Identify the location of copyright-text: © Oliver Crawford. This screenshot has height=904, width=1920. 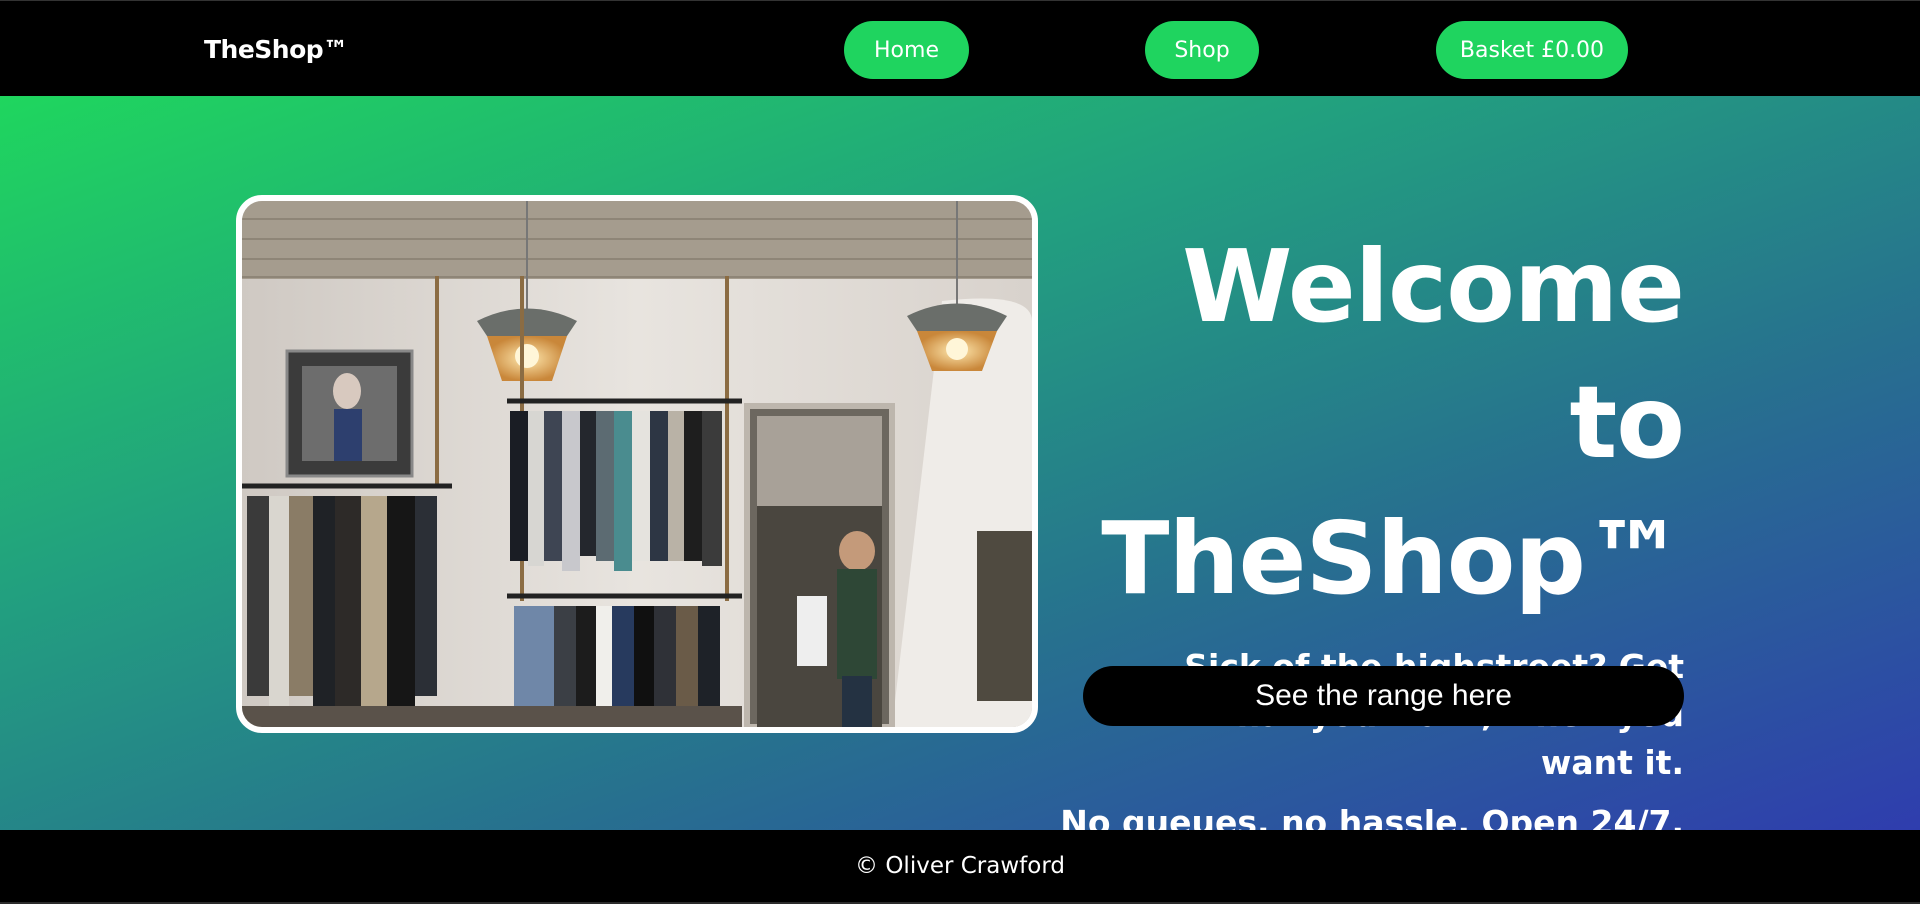
(960, 866).